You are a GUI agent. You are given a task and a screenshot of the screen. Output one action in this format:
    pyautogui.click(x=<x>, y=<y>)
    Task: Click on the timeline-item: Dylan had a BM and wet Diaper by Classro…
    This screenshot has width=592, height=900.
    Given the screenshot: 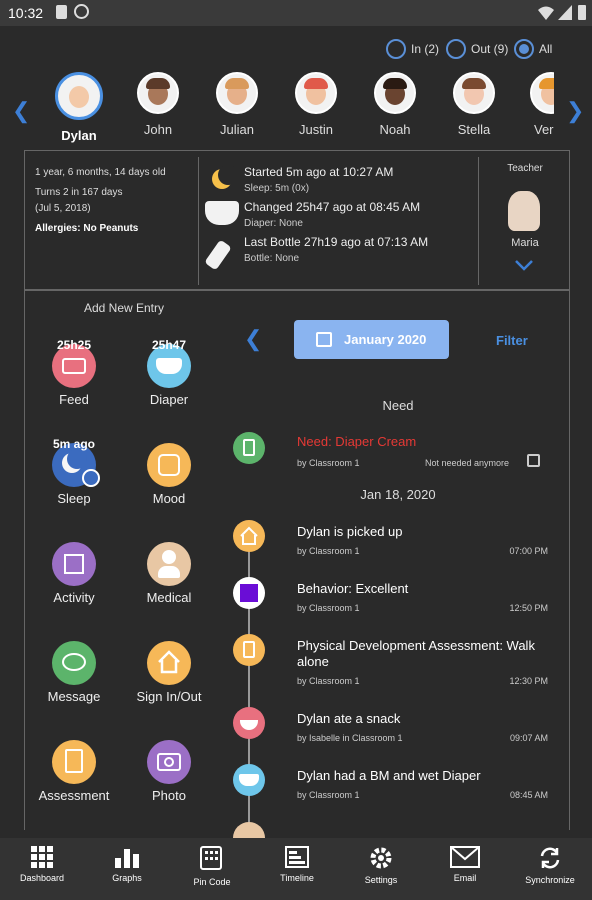 What is the action you would take?
    pyautogui.click(x=395, y=789)
    